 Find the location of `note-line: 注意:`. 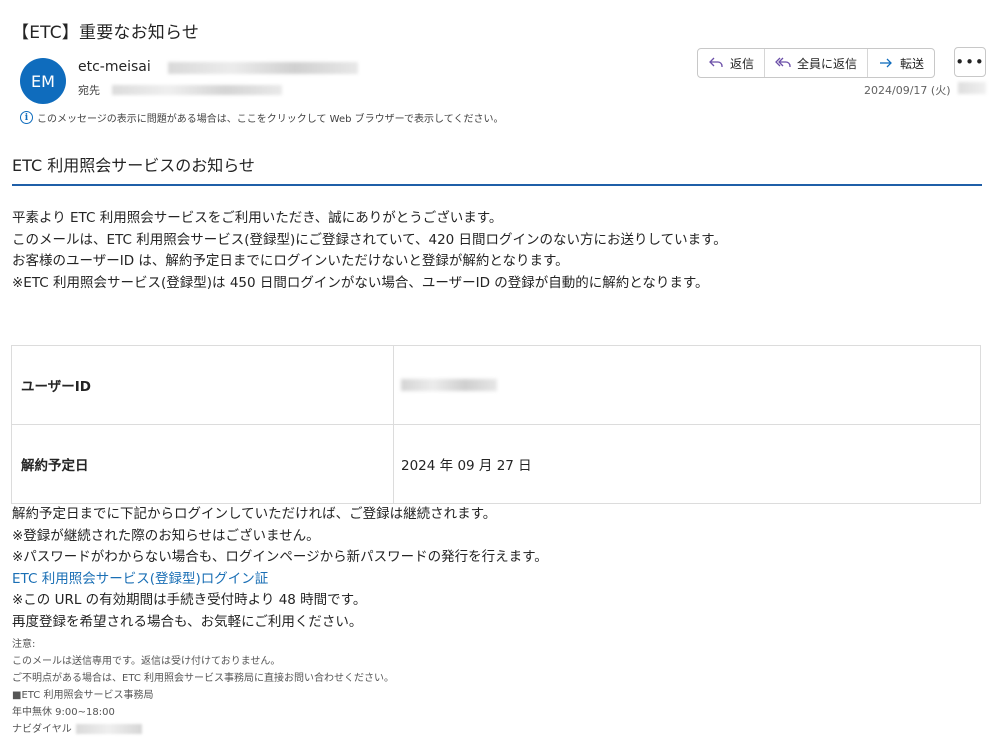

note-line: 注意: is located at coordinates (24, 644).